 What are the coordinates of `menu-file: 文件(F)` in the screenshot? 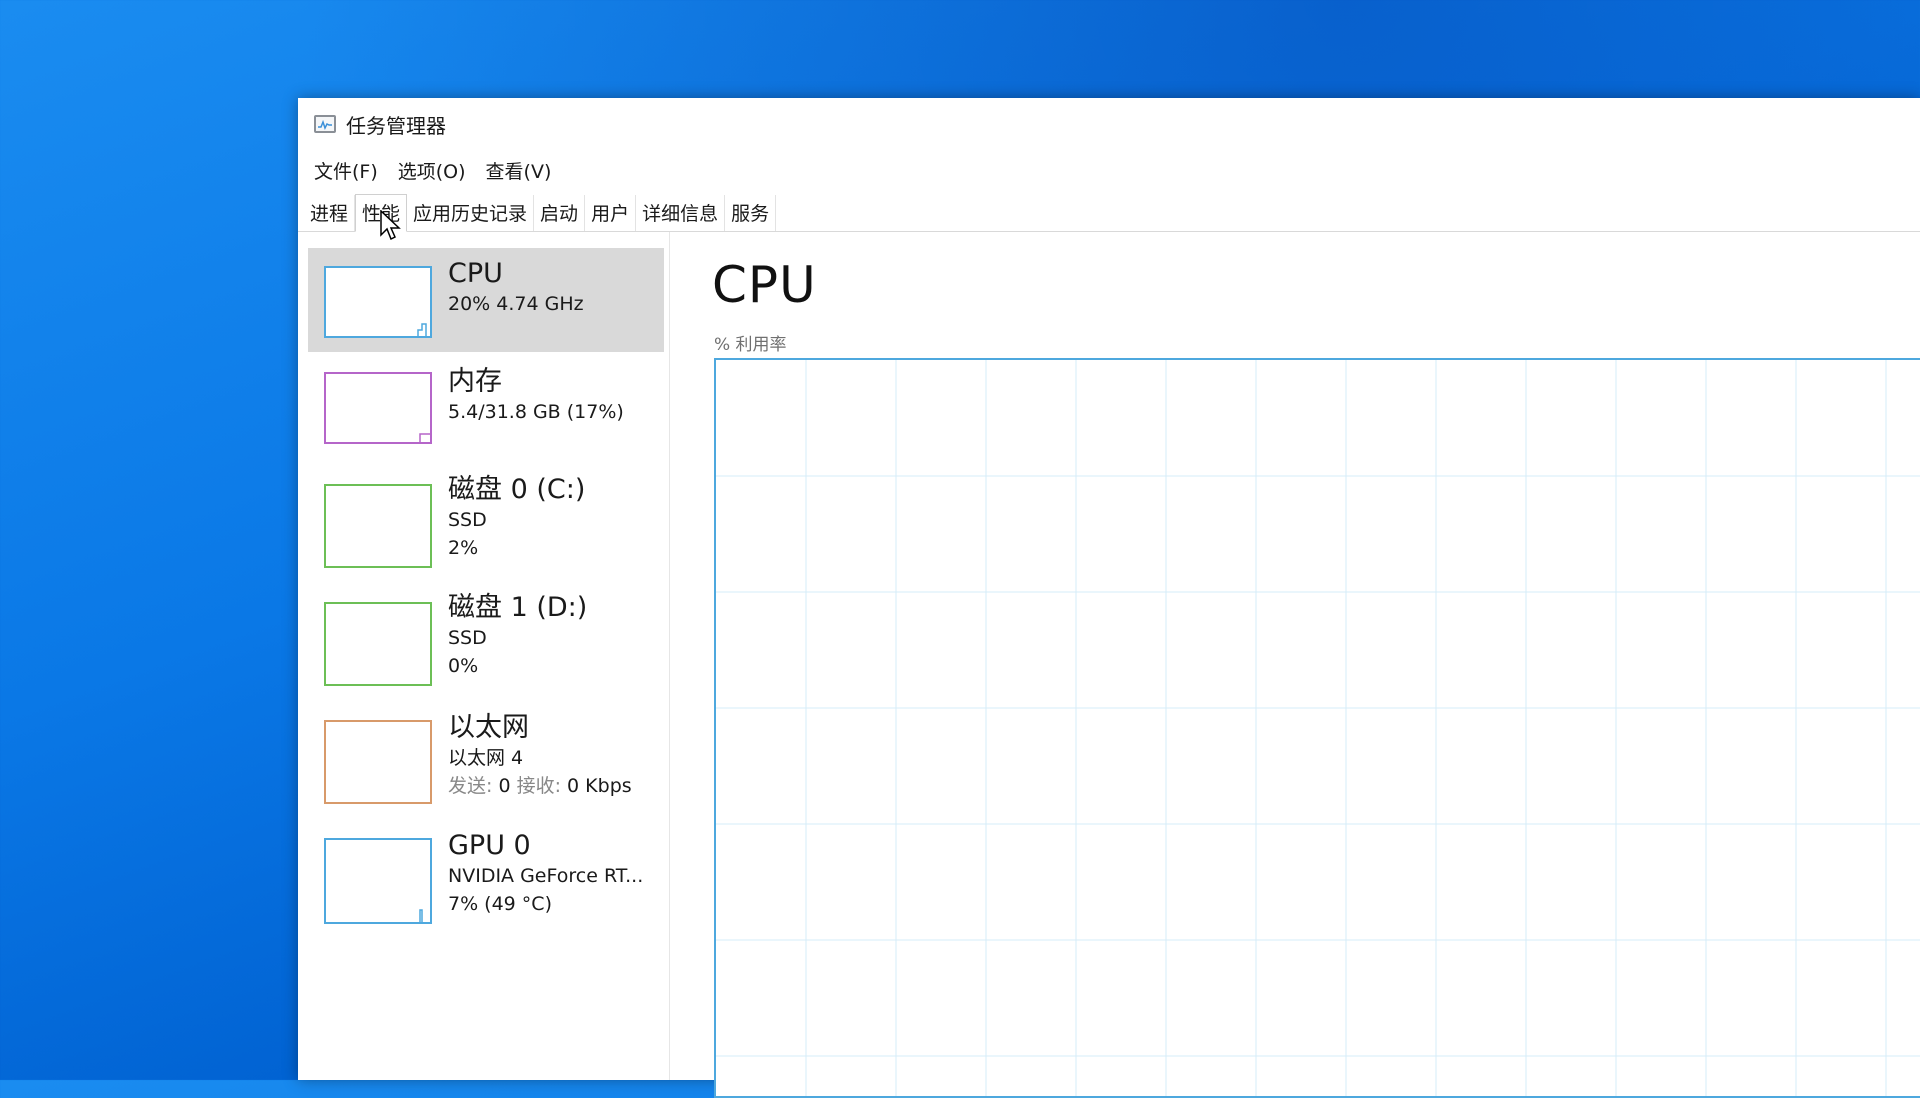 It's located at (346, 170).